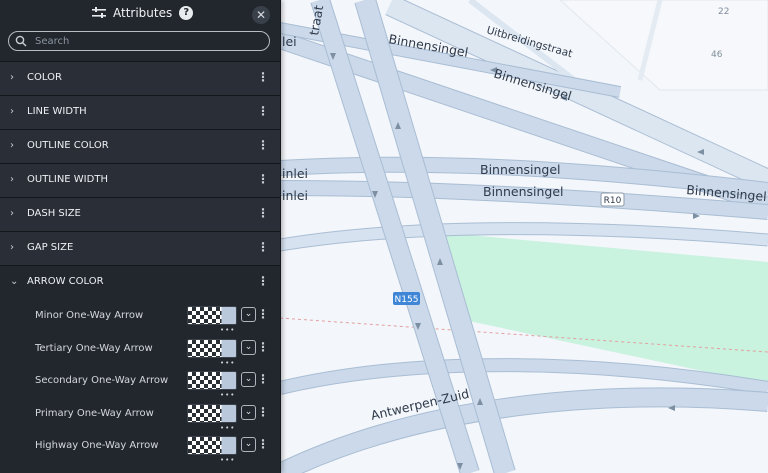  What do you see at coordinates (94, 413) in the screenshot?
I see `item-label: Primary One-Way Arrow` at bounding box center [94, 413].